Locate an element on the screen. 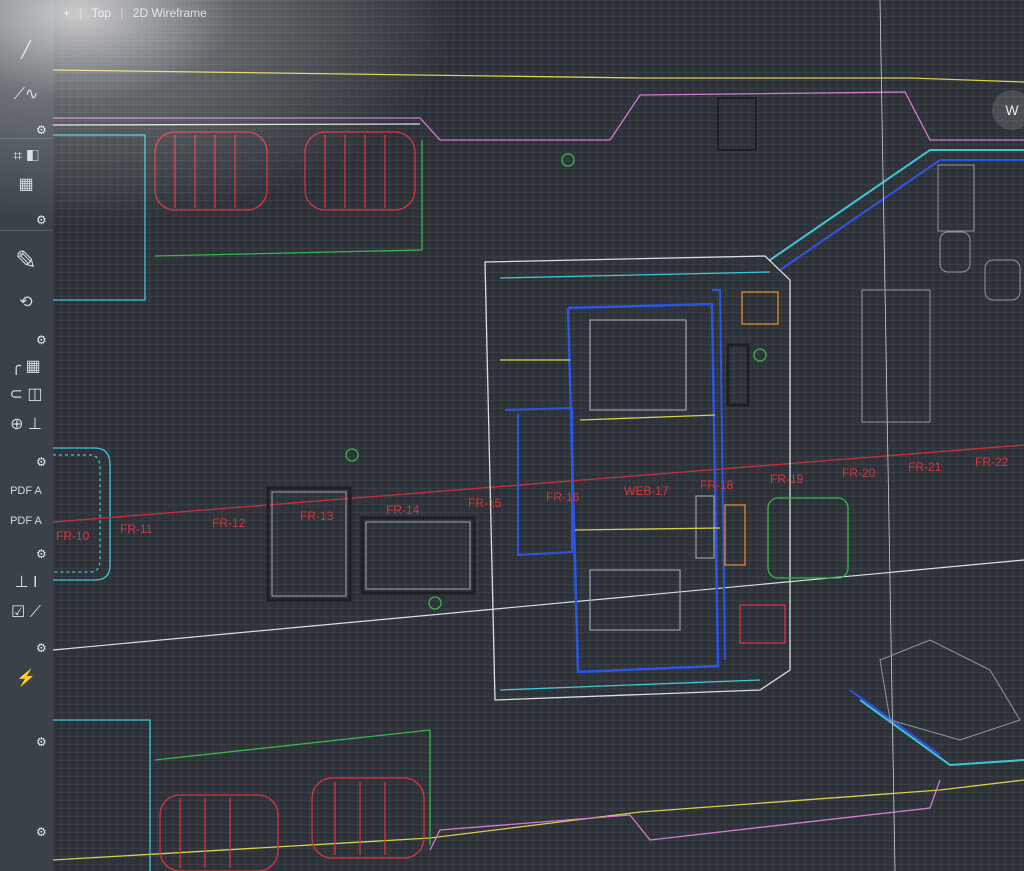 This screenshot has width=1024, height=871. array-icon: ⊂ ◫ is located at coordinates (26, 395).